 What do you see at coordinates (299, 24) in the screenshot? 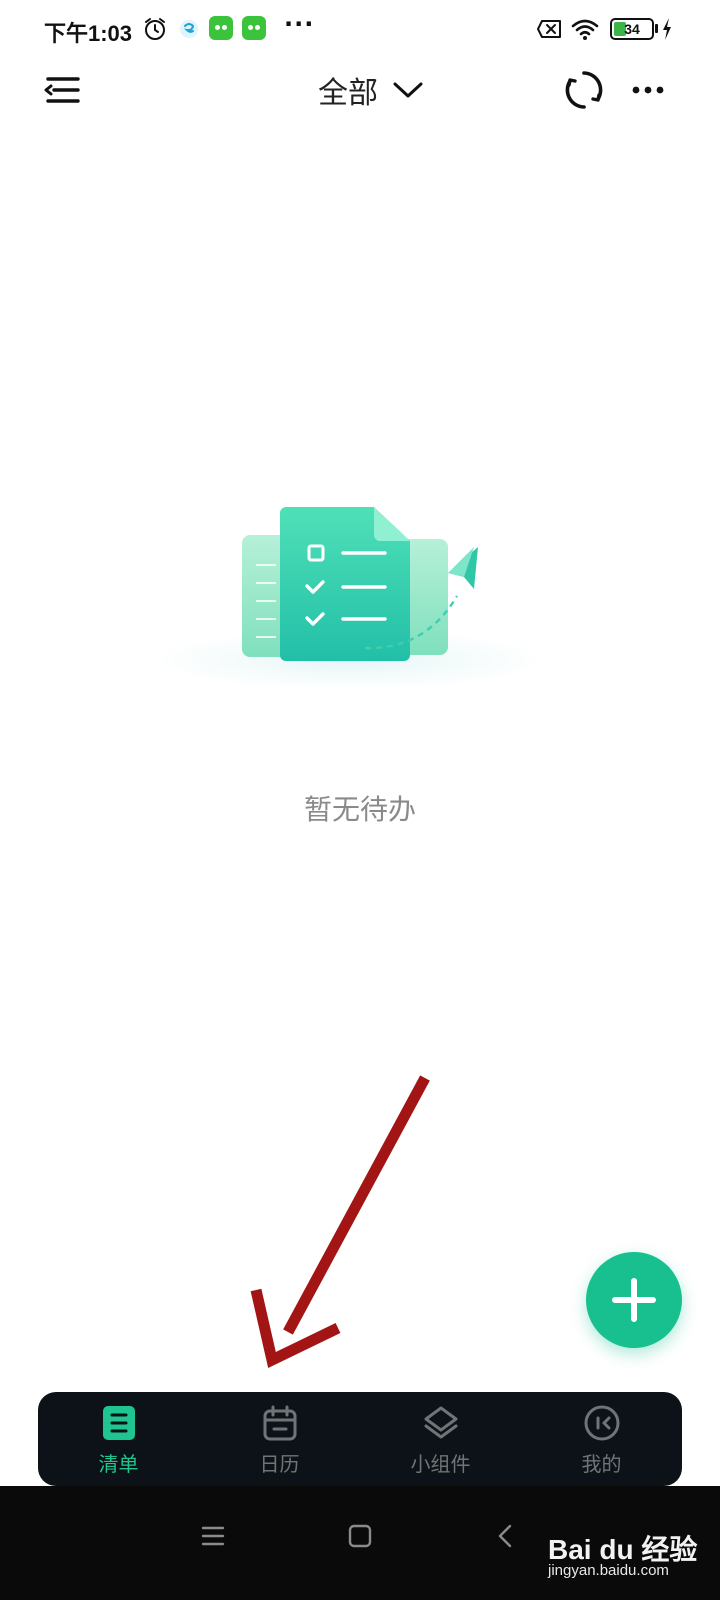
I see `more-notifications-icon: ···` at bounding box center [299, 24].